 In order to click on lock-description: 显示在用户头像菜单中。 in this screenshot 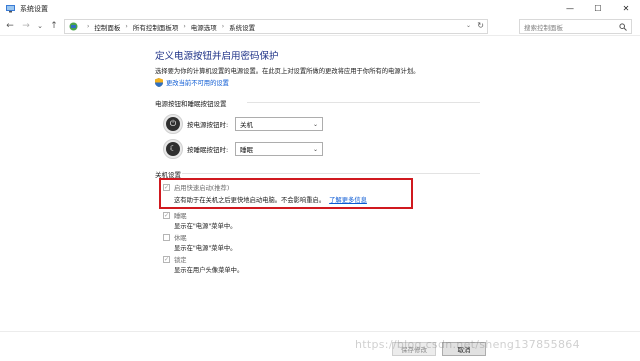, I will do `click(209, 270)`.